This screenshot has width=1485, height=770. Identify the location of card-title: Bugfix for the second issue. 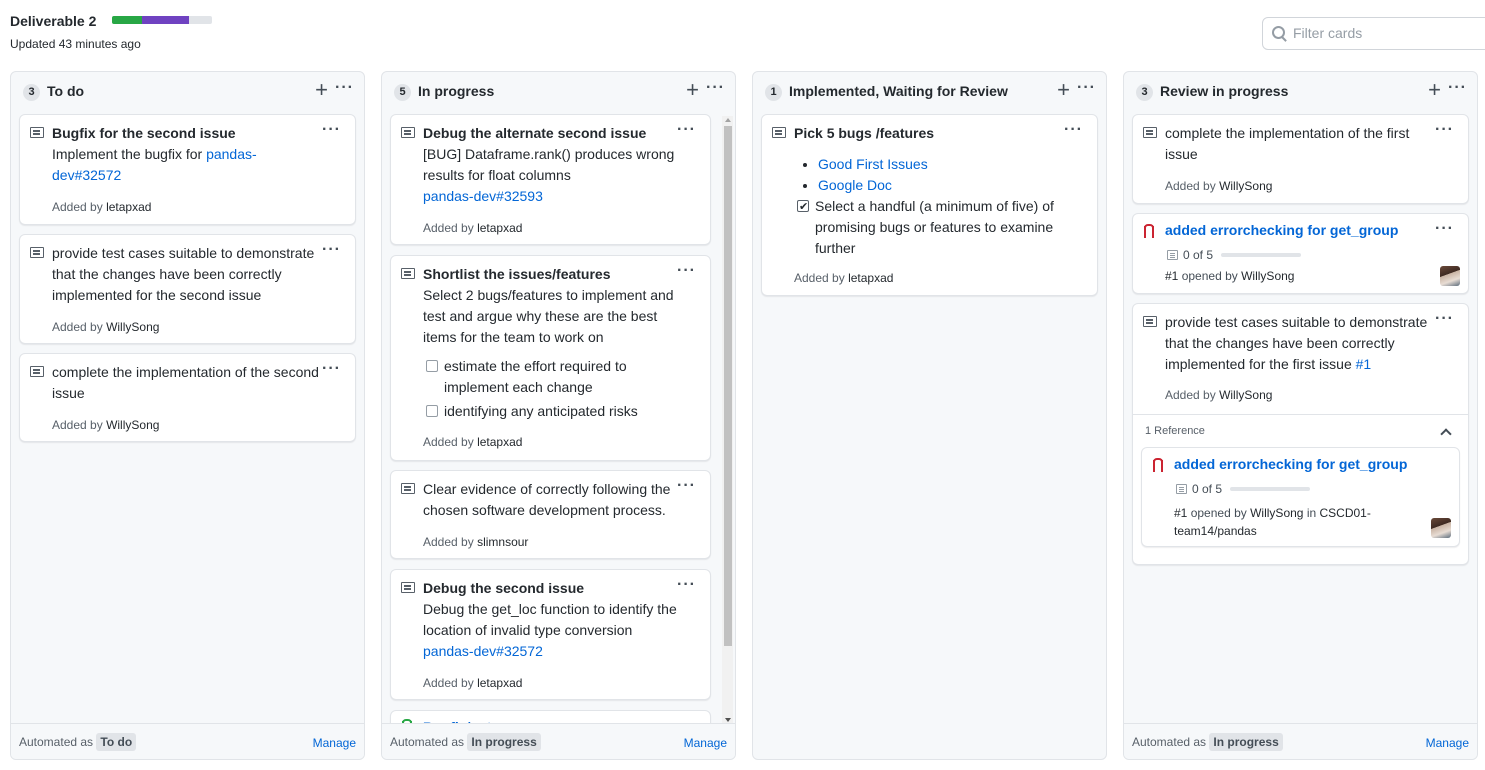
(144, 133).